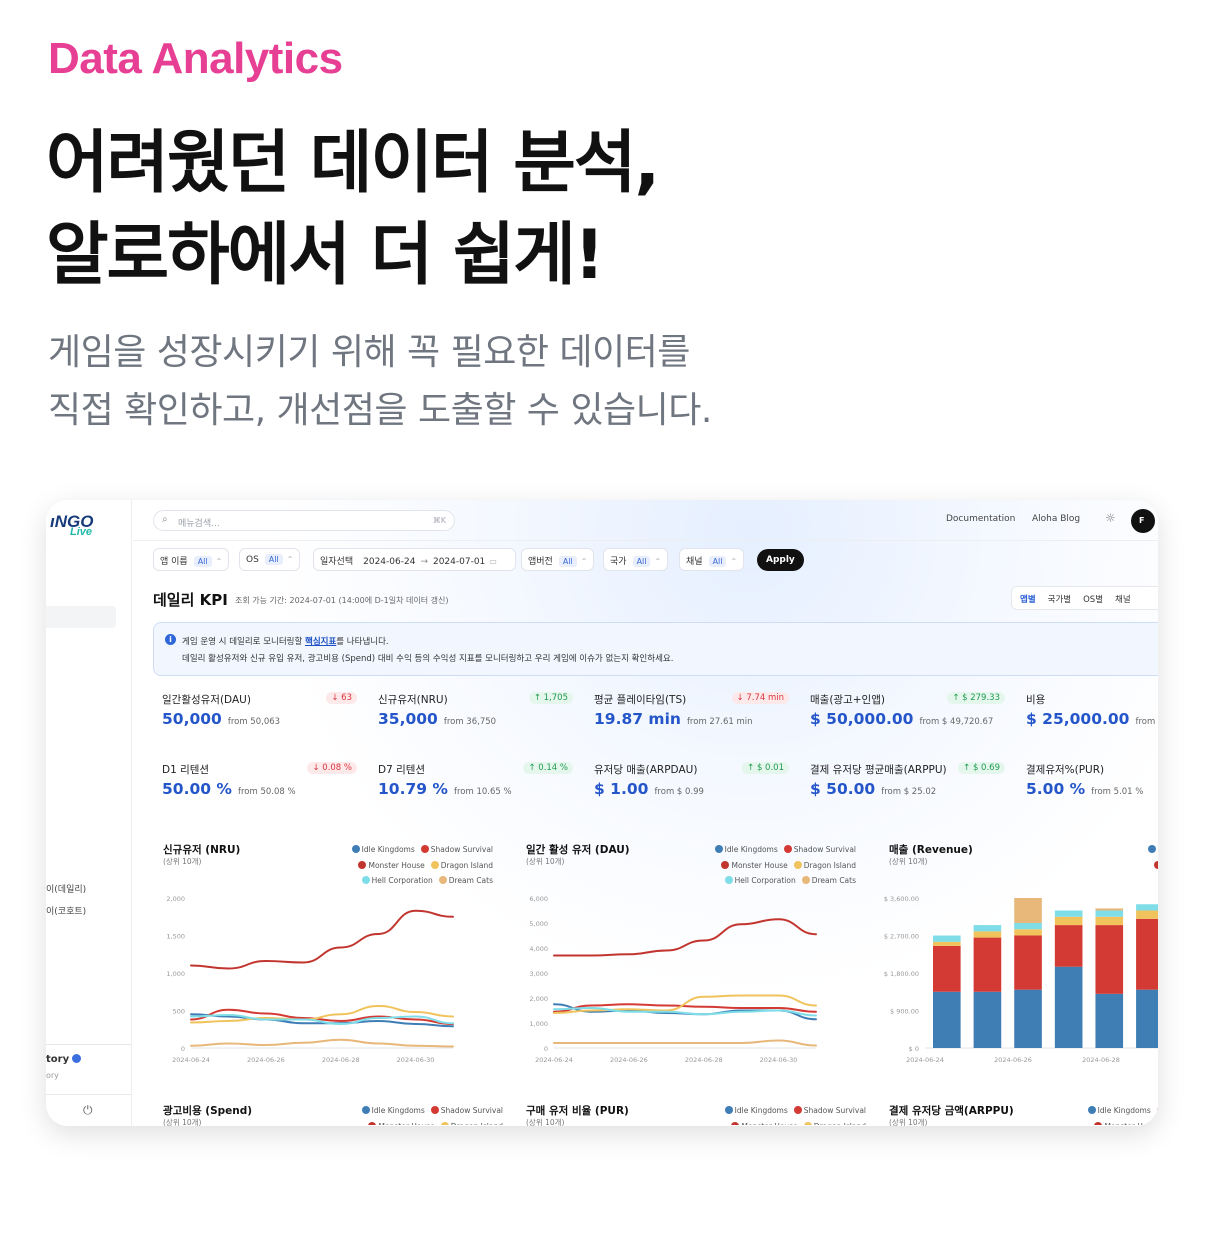 The width and height of the screenshot is (1205, 1241). I want to click on info-link: 핵심지표, so click(320, 642).